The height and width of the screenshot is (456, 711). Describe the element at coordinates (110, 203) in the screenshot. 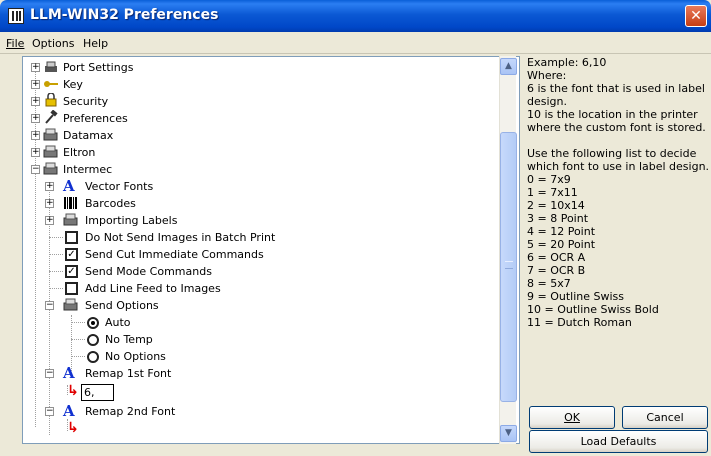

I see `tree-label: Barcodes` at that location.